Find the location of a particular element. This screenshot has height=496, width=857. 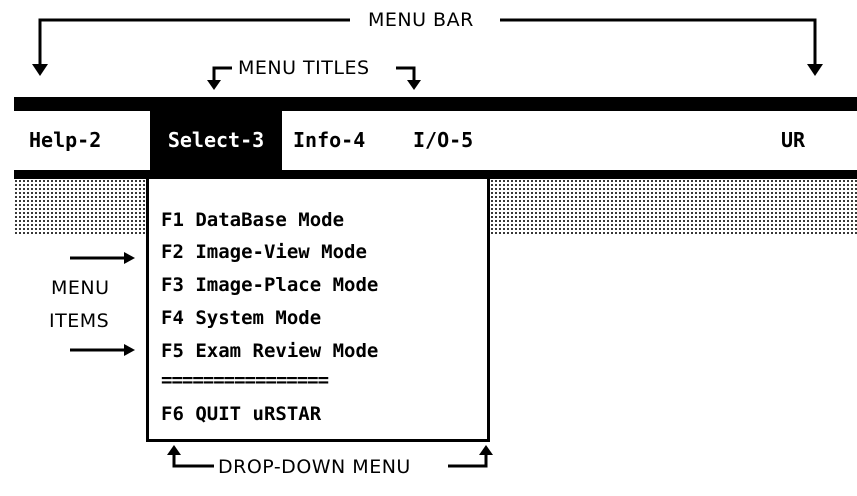

menu-bar-arrowhead-right is located at coordinates (815, 70).